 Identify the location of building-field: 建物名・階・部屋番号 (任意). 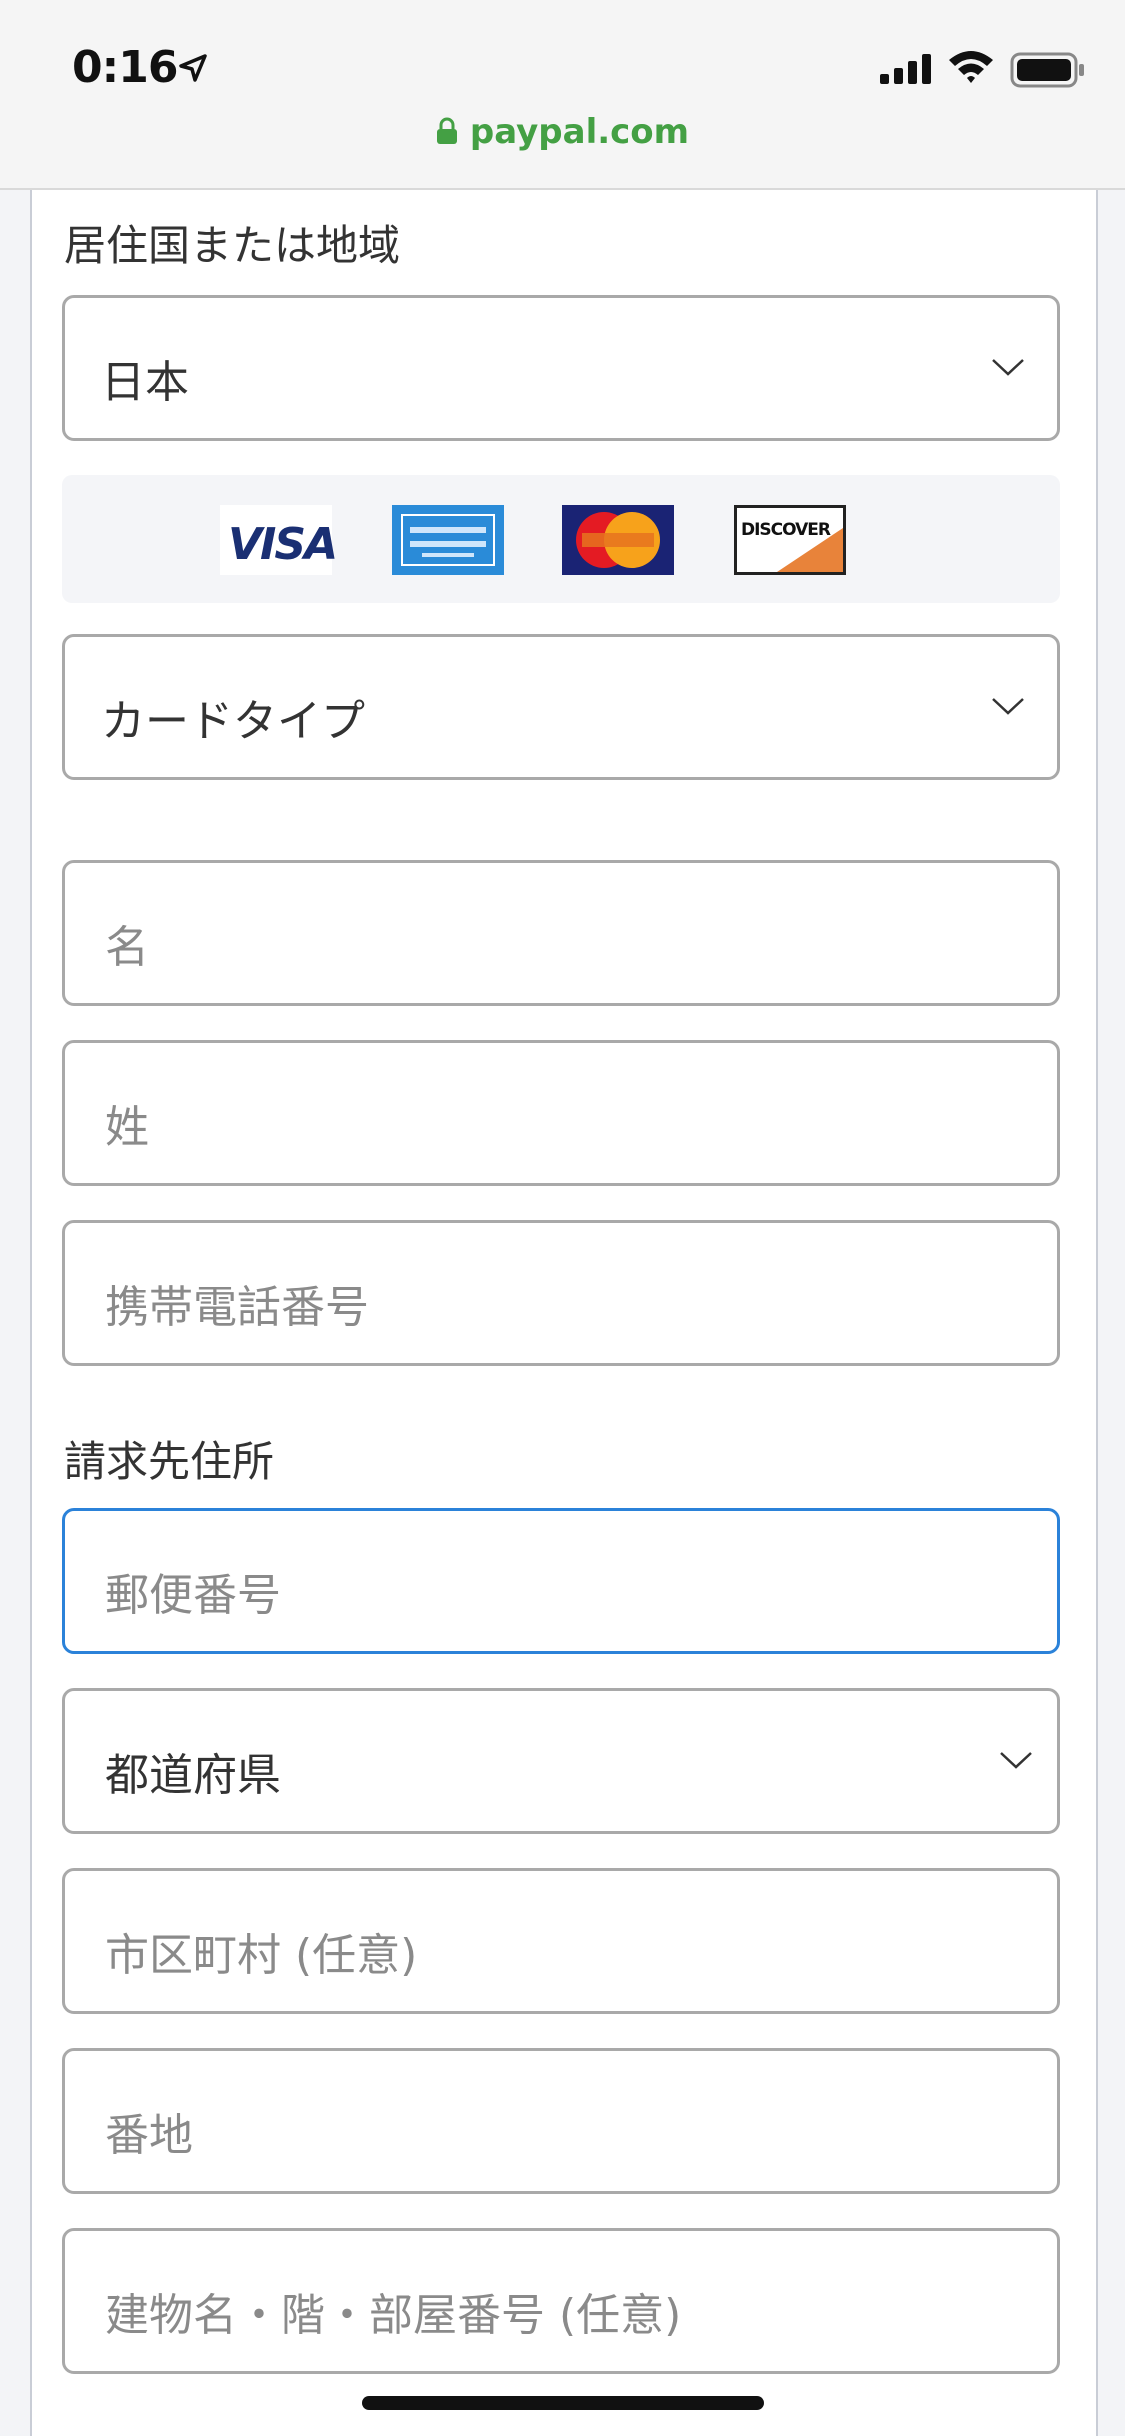
(561, 2301).